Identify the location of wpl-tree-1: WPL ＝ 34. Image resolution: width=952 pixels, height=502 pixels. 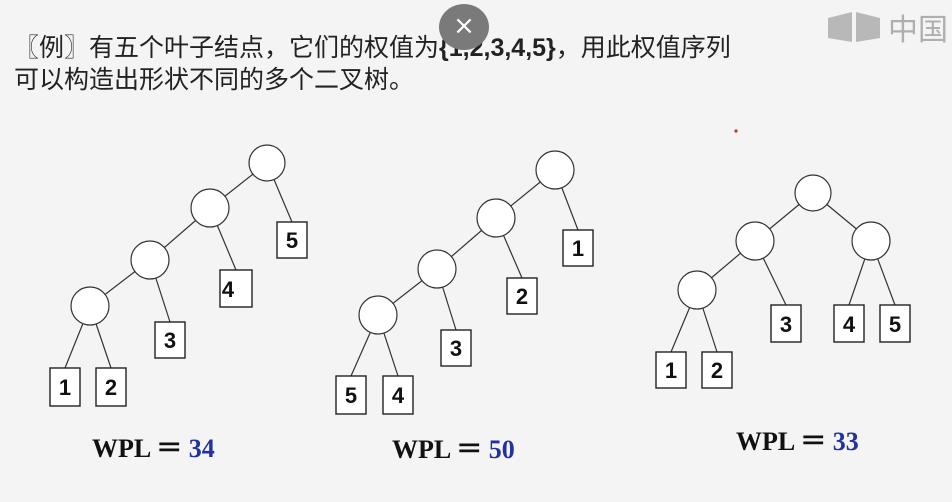
(153, 446).